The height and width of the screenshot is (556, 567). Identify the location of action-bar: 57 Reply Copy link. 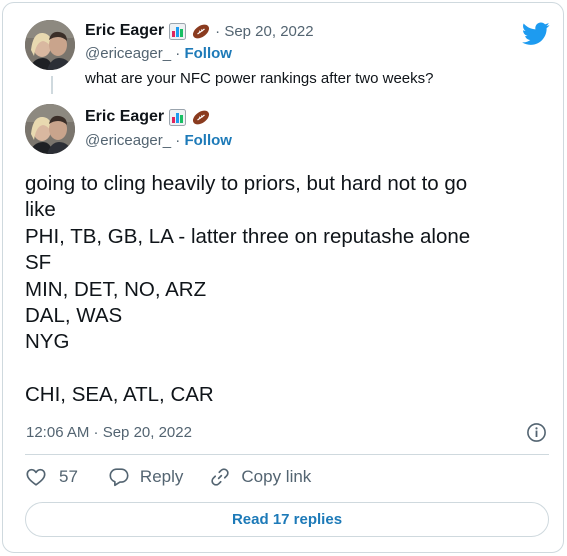
(168, 477).